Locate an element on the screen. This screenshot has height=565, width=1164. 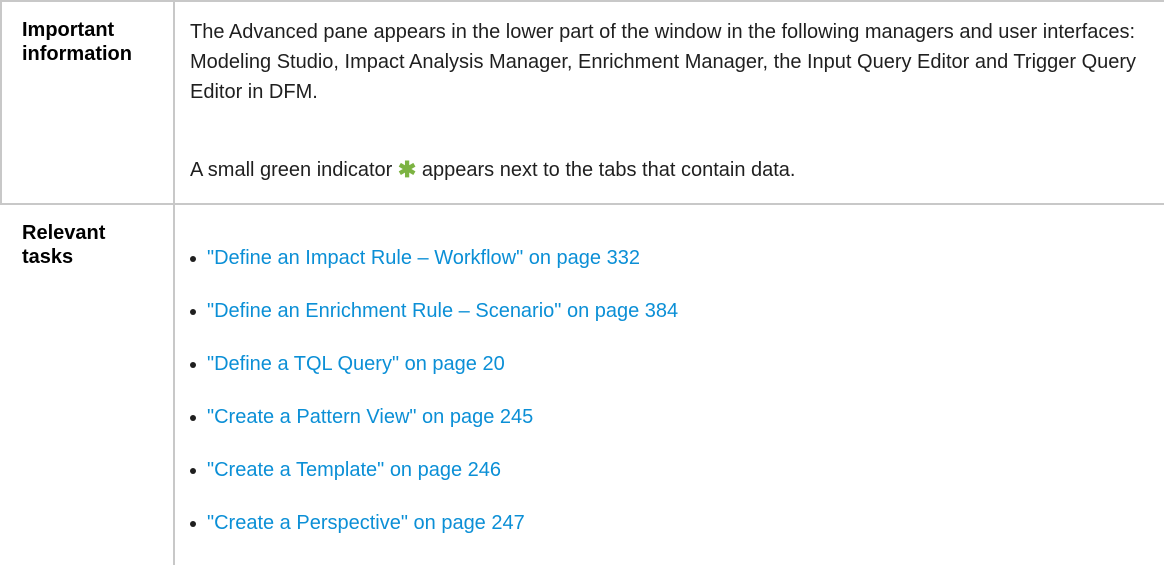
row-label-relevant: Relevant tasks is located at coordinates (63, 245).